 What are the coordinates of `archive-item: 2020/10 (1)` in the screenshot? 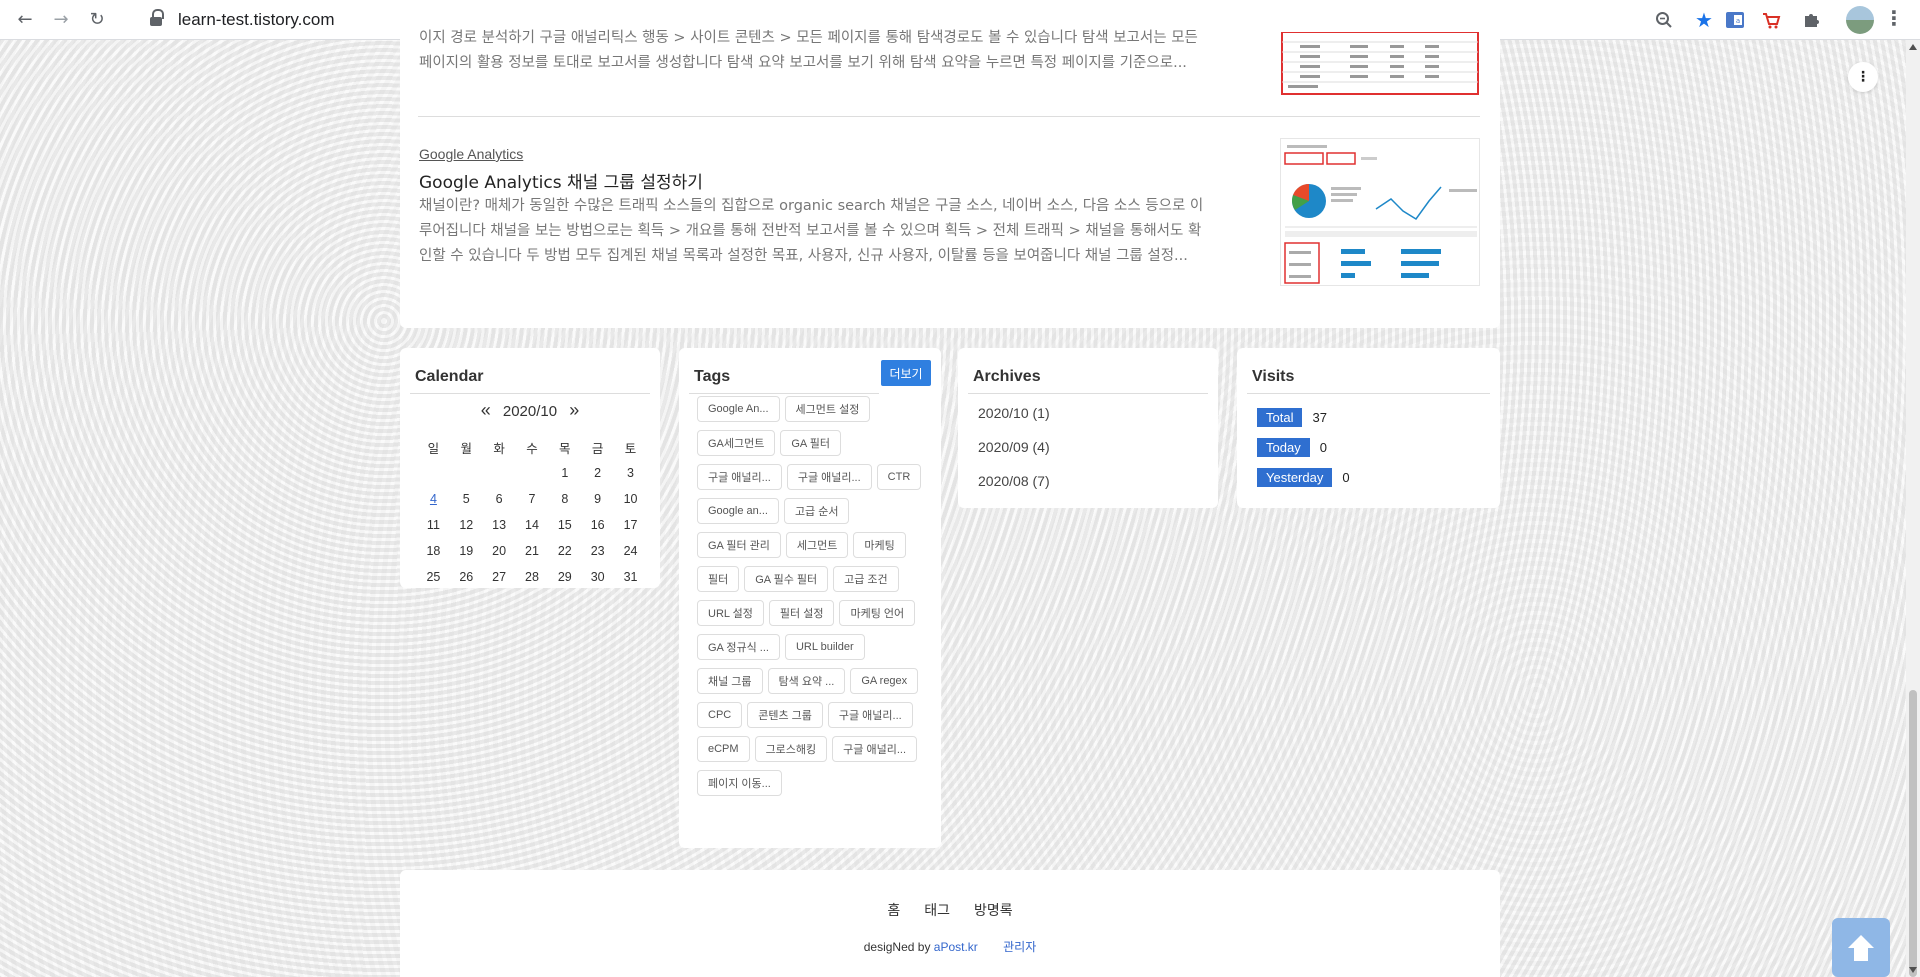 It's located at (1014, 413).